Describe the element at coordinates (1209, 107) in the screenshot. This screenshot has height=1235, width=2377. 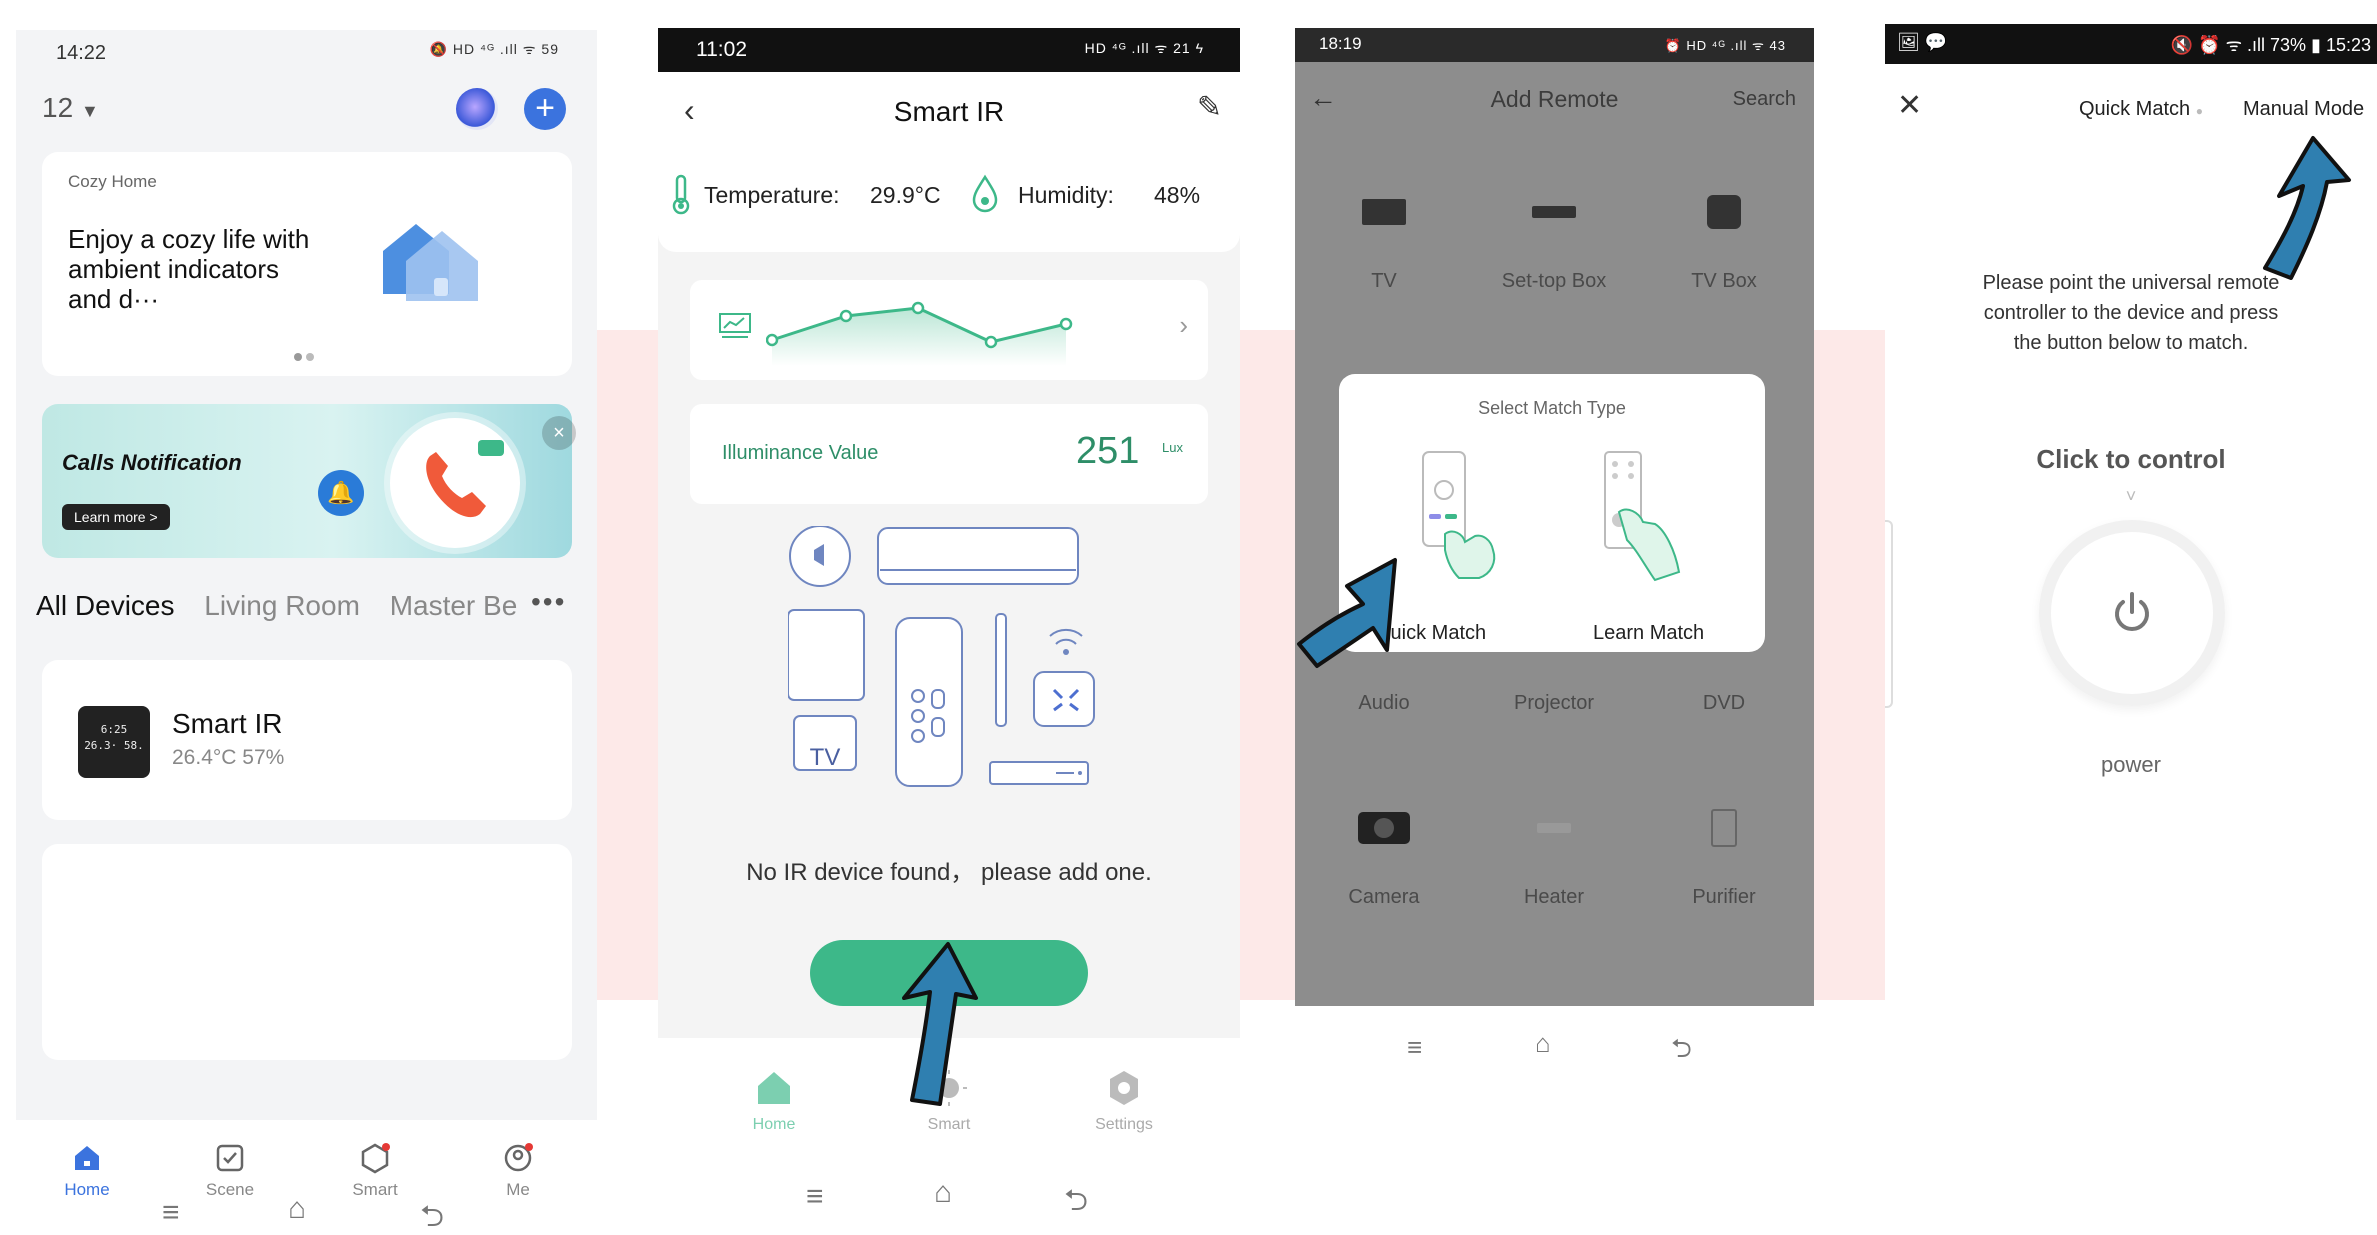
I see `edit-icon: ✎` at that location.